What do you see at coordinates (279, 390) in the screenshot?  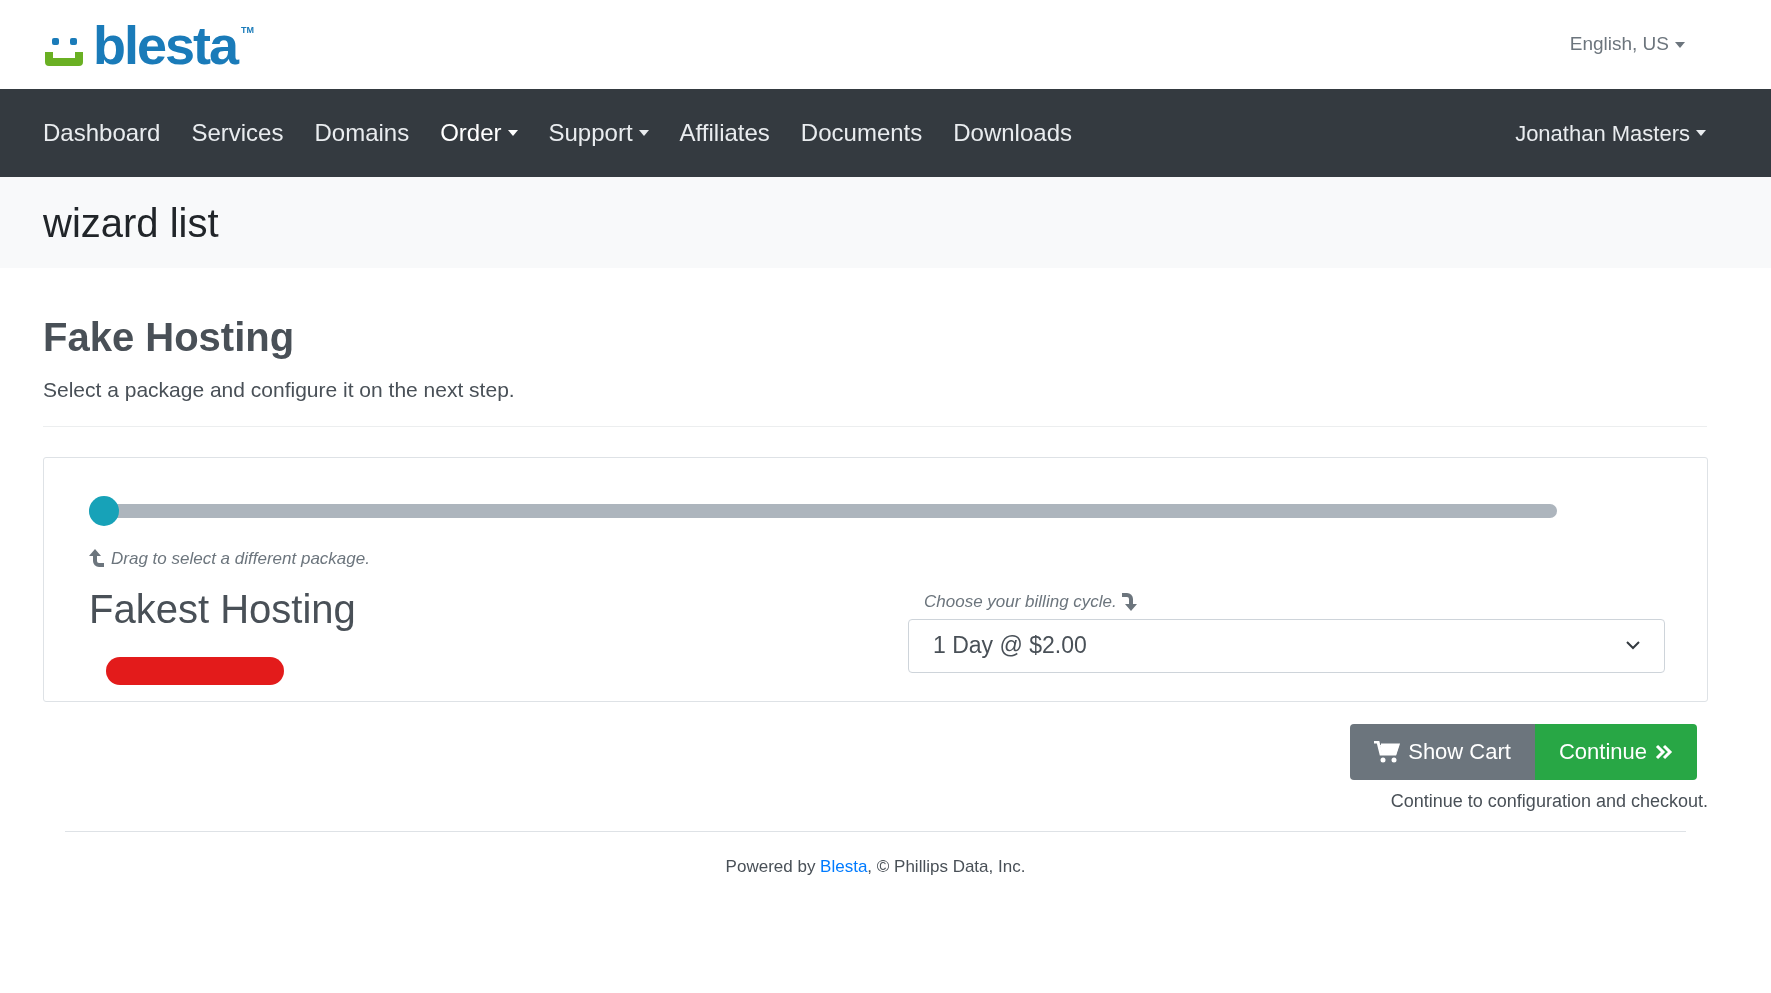 I see `group-description: Select a package and configure it on the next step.` at bounding box center [279, 390].